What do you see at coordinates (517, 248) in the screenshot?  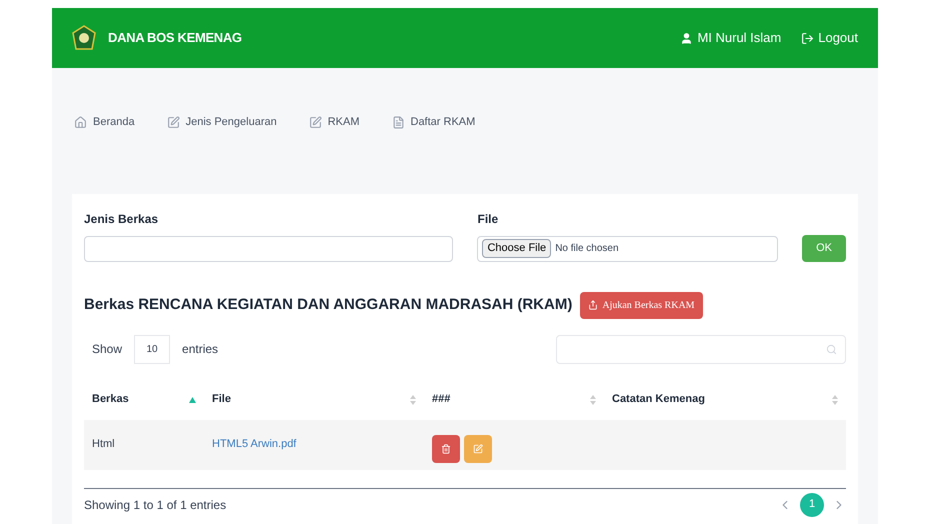 I see `choose-file-button: Choose File` at bounding box center [517, 248].